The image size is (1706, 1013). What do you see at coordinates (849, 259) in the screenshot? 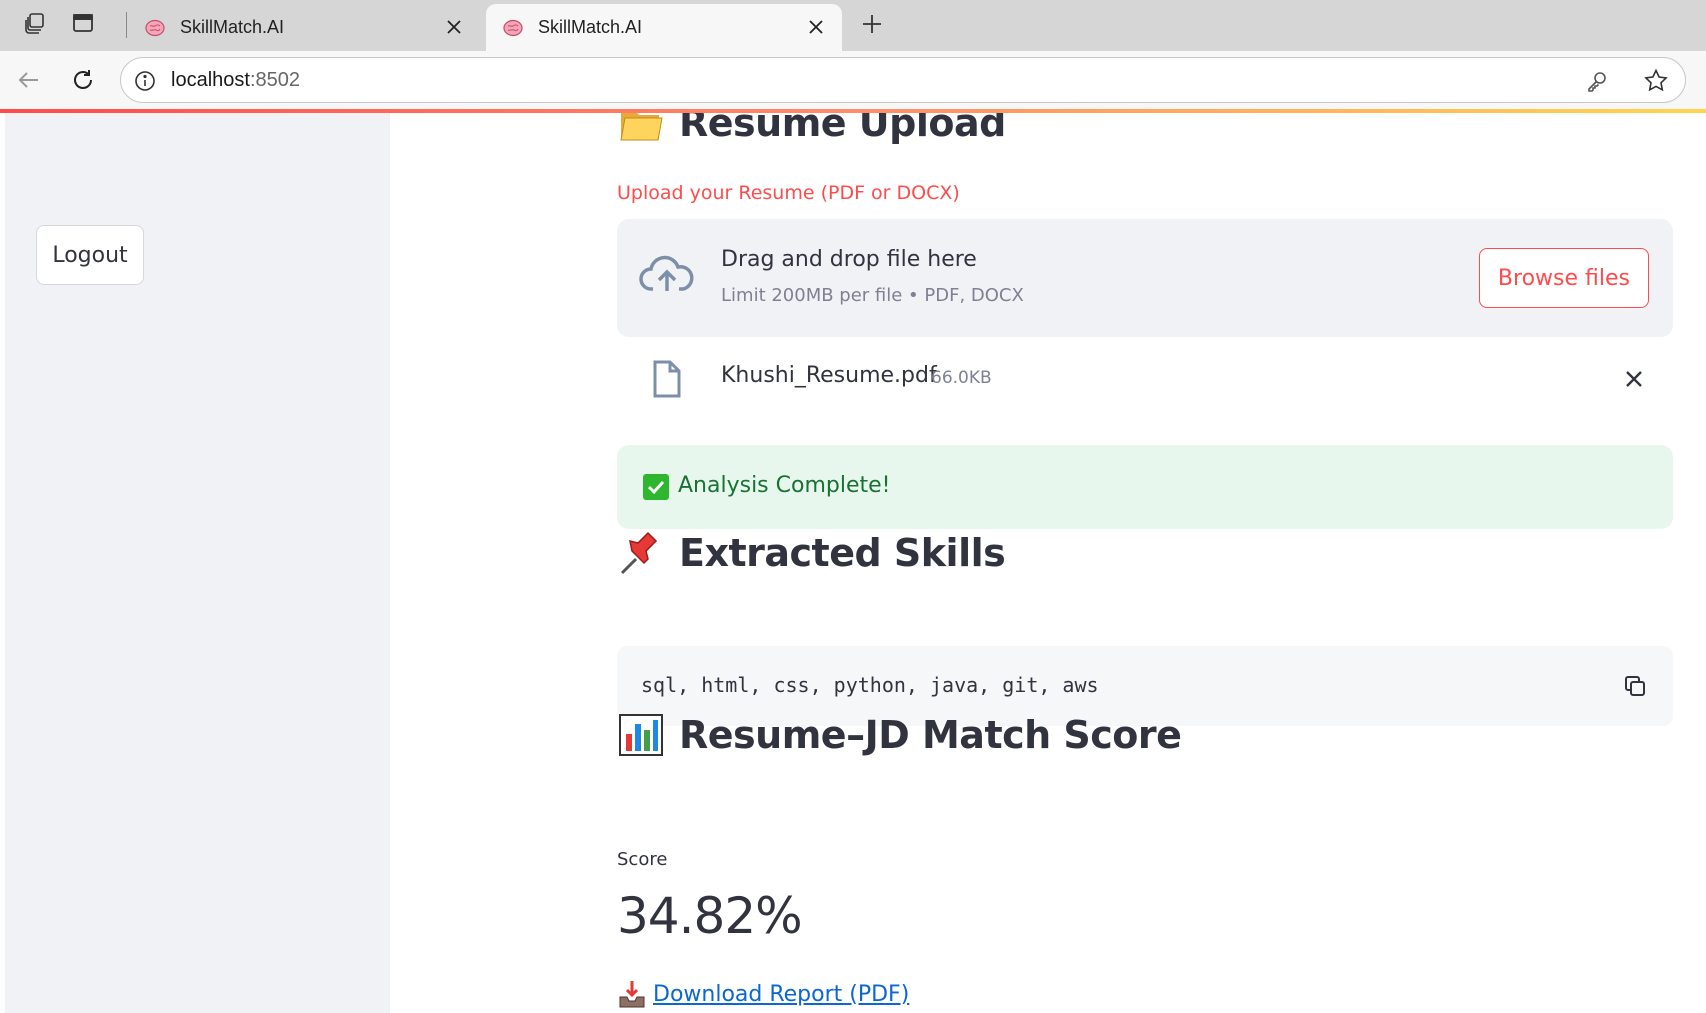
I see `dropzone-title: Drag and drop file here` at bounding box center [849, 259].